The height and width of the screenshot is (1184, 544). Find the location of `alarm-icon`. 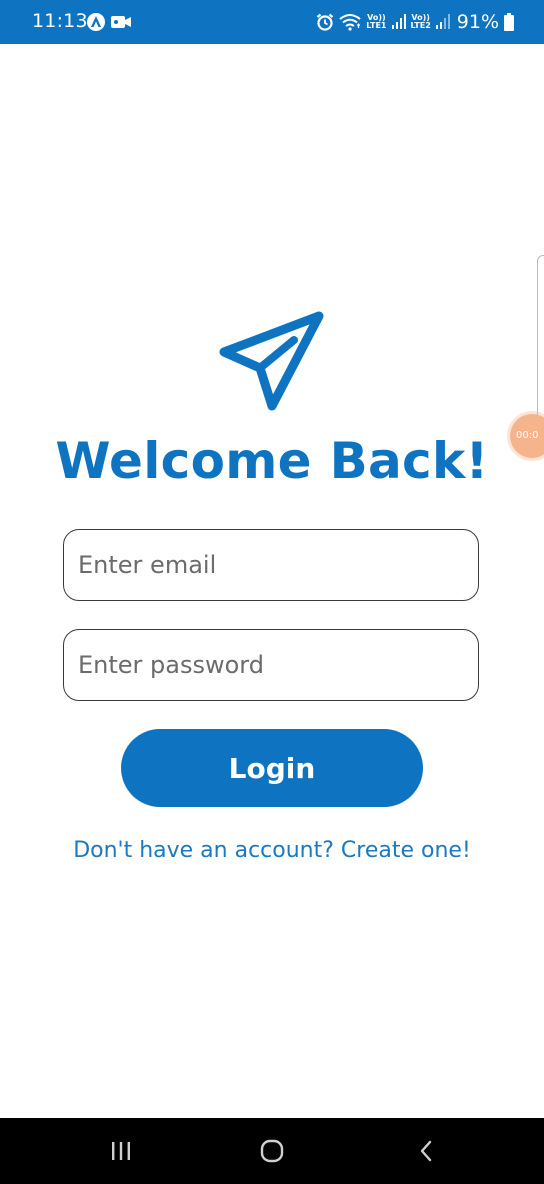

alarm-icon is located at coordinates (325, 22).